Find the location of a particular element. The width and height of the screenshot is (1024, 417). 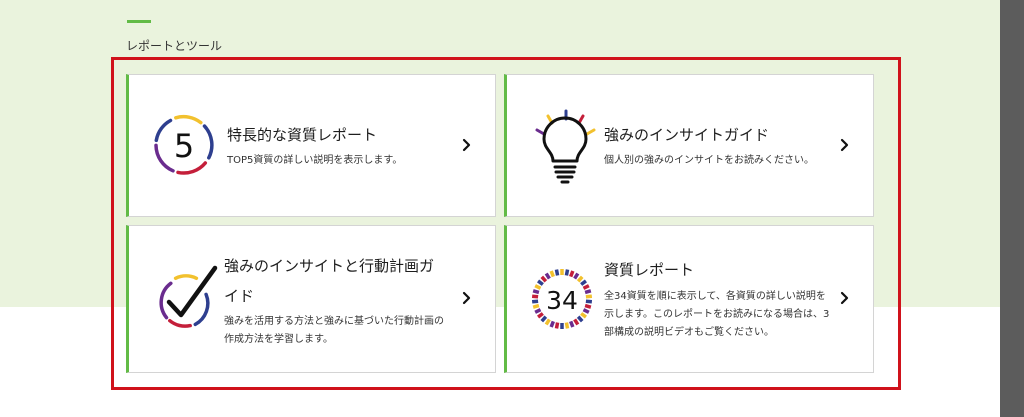

section-accent-line is located at coordinates (139, 21).